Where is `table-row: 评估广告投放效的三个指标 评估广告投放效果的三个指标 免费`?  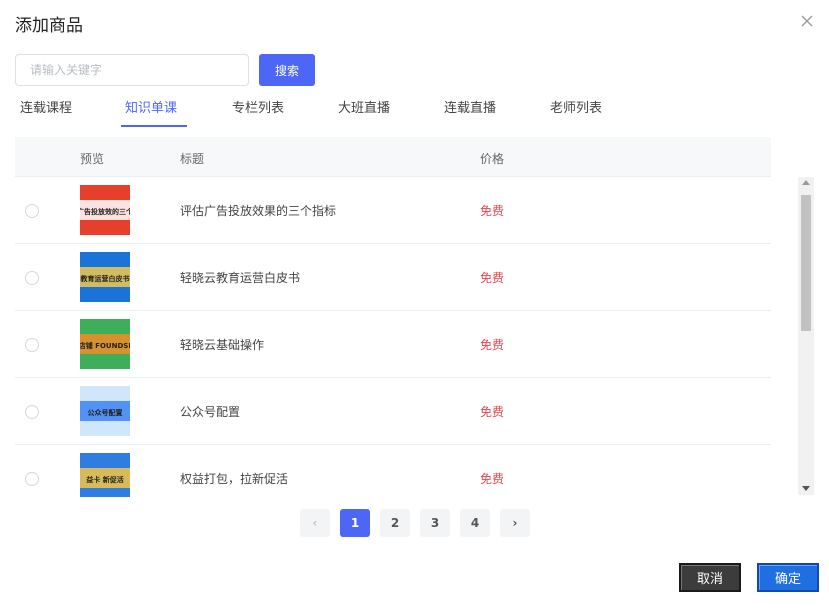
table-row: 评估广告投放效的三个指标 评估广告投放效果的三个指标 免费 is located at coordinates (393, 210).